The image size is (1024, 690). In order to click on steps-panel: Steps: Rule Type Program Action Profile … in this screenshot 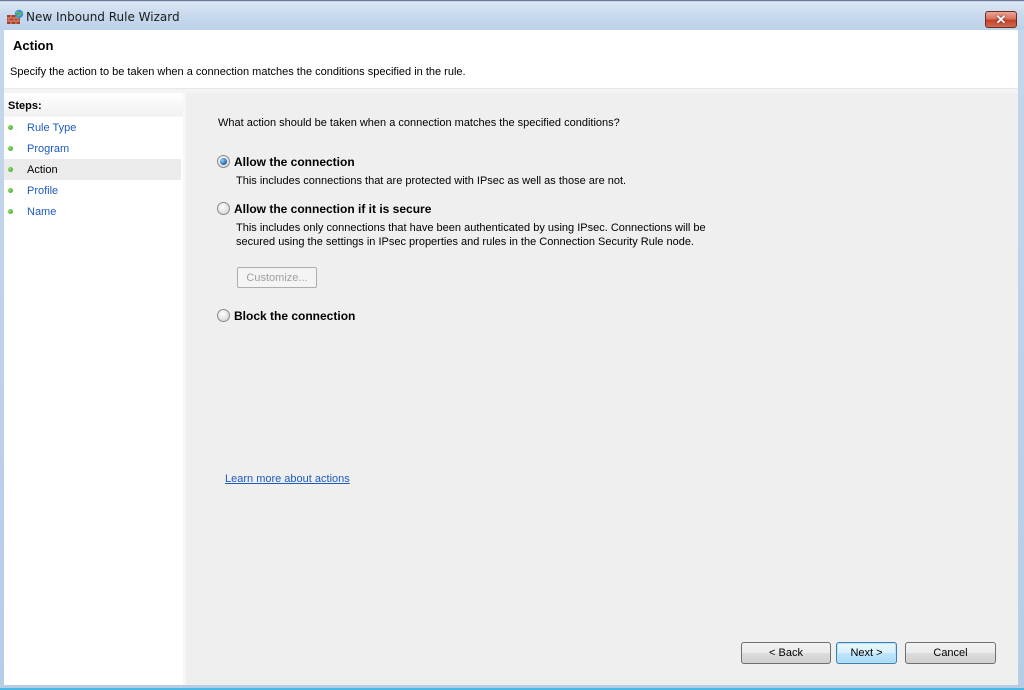, I will do `click(93, 389)`.